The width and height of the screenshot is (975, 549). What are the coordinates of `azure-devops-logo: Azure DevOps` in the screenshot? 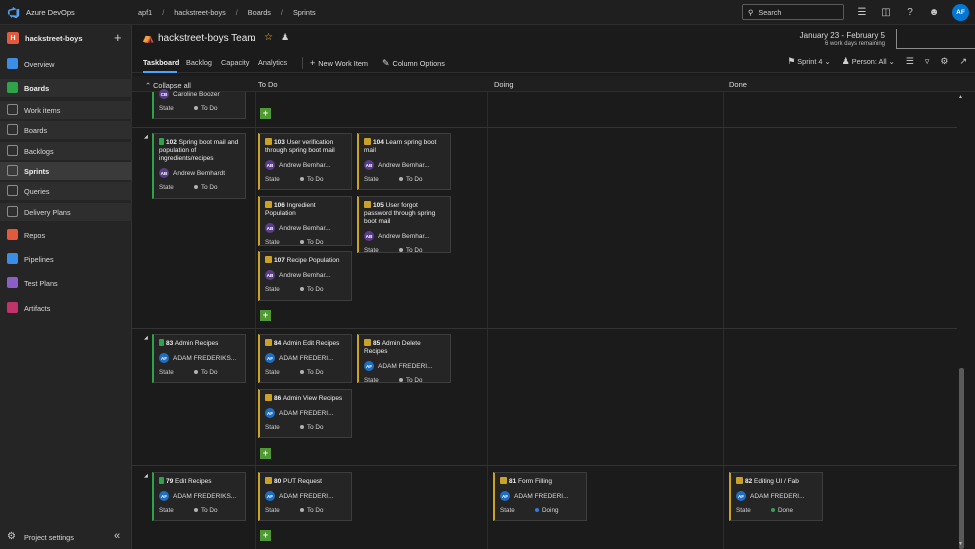 It's located at (41, 12).